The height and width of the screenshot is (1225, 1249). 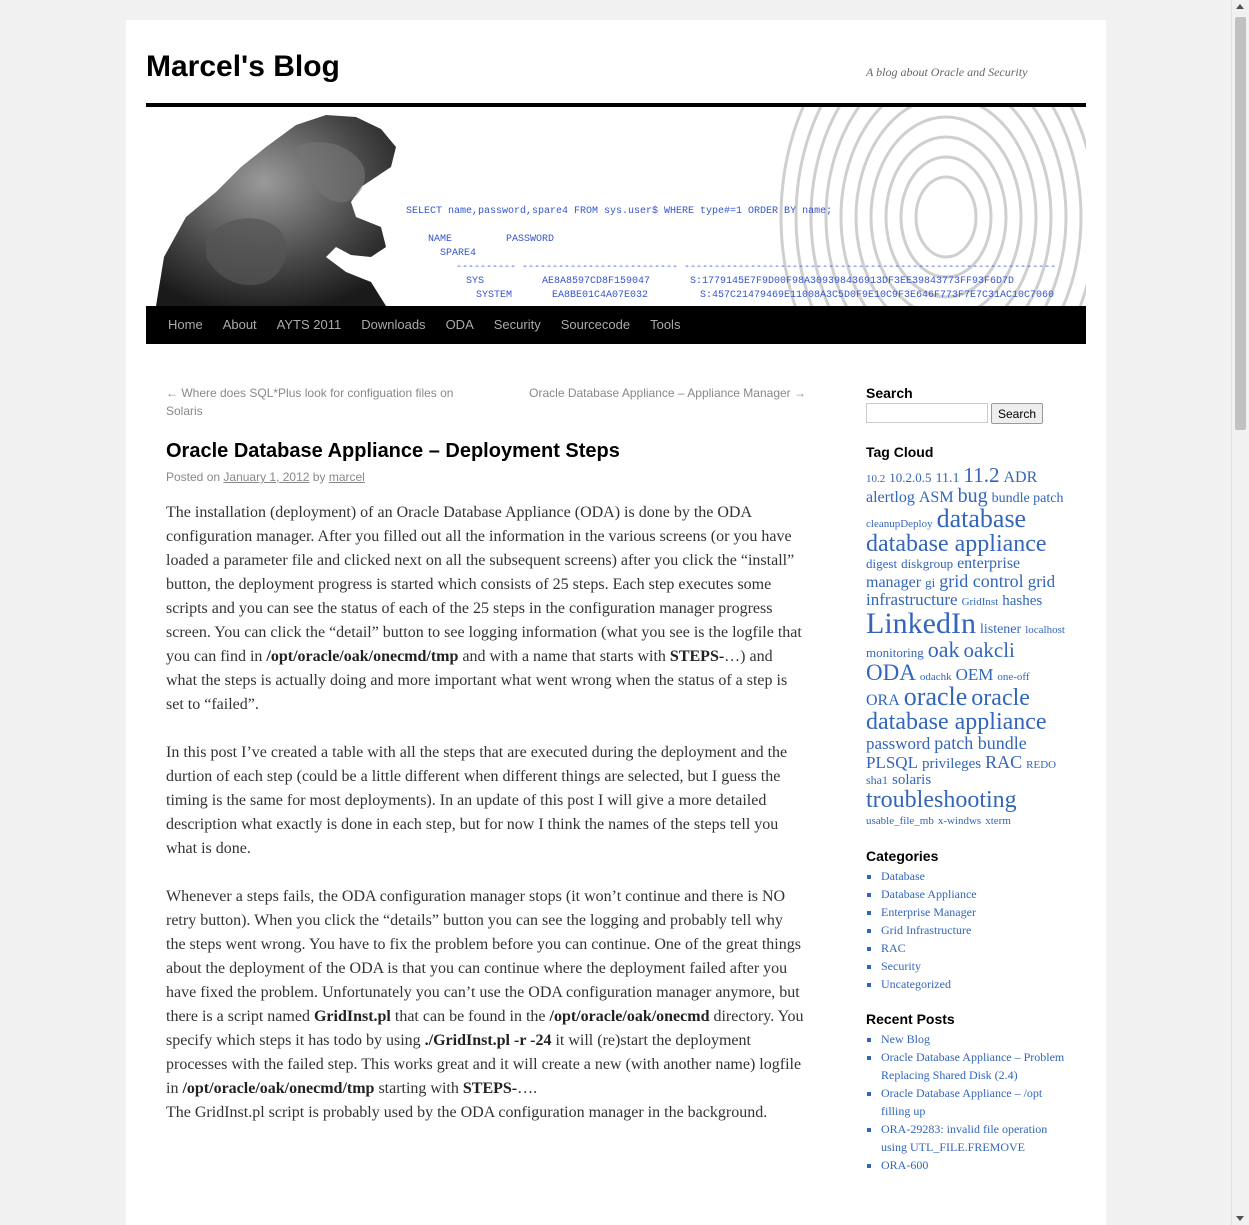 I want to click on category-uncategorized: Uncategorized, so click(x=973, y=984).